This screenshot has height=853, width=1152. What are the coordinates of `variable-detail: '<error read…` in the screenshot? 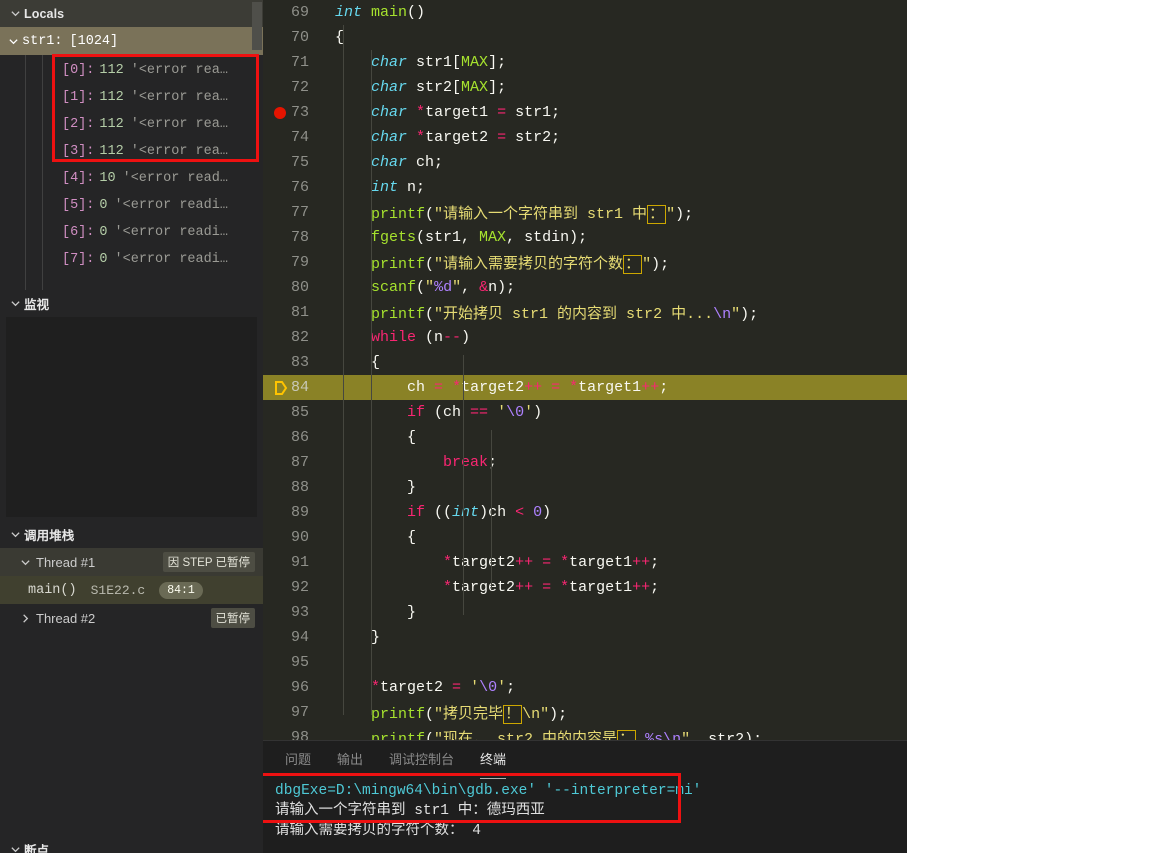 It's located at (175, 178).